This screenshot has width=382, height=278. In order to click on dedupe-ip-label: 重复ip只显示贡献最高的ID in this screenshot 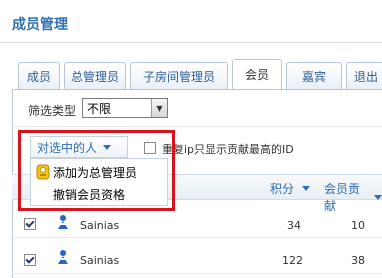, I will do `click(228, 149)`.